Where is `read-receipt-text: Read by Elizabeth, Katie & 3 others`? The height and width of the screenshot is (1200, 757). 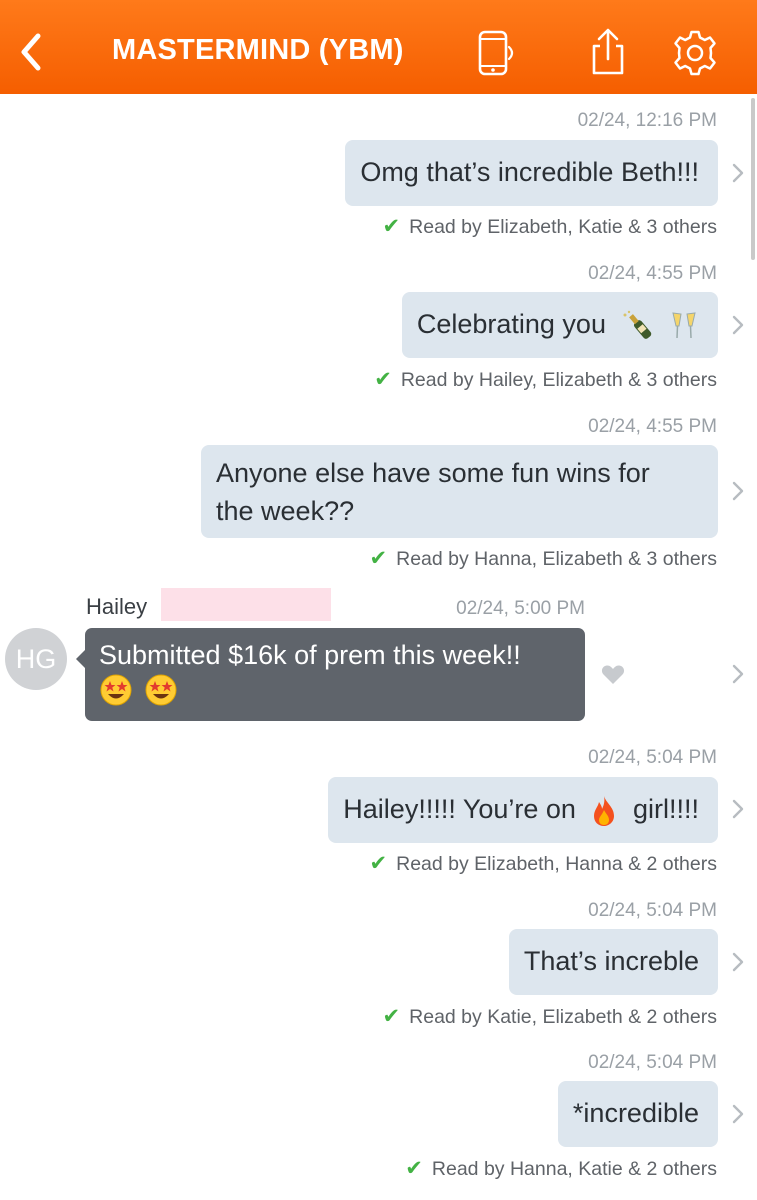
read-receipt-text: Read by Elizabeth, Katie & 3 others is located at coordinates (563, 227).